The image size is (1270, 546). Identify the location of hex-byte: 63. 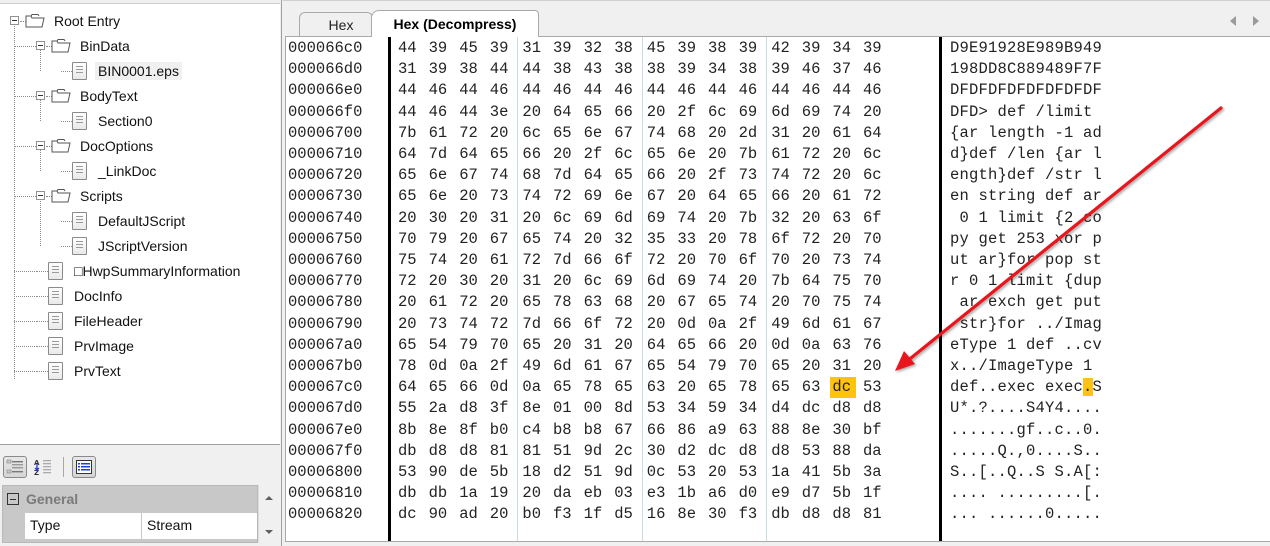
(658, 387).